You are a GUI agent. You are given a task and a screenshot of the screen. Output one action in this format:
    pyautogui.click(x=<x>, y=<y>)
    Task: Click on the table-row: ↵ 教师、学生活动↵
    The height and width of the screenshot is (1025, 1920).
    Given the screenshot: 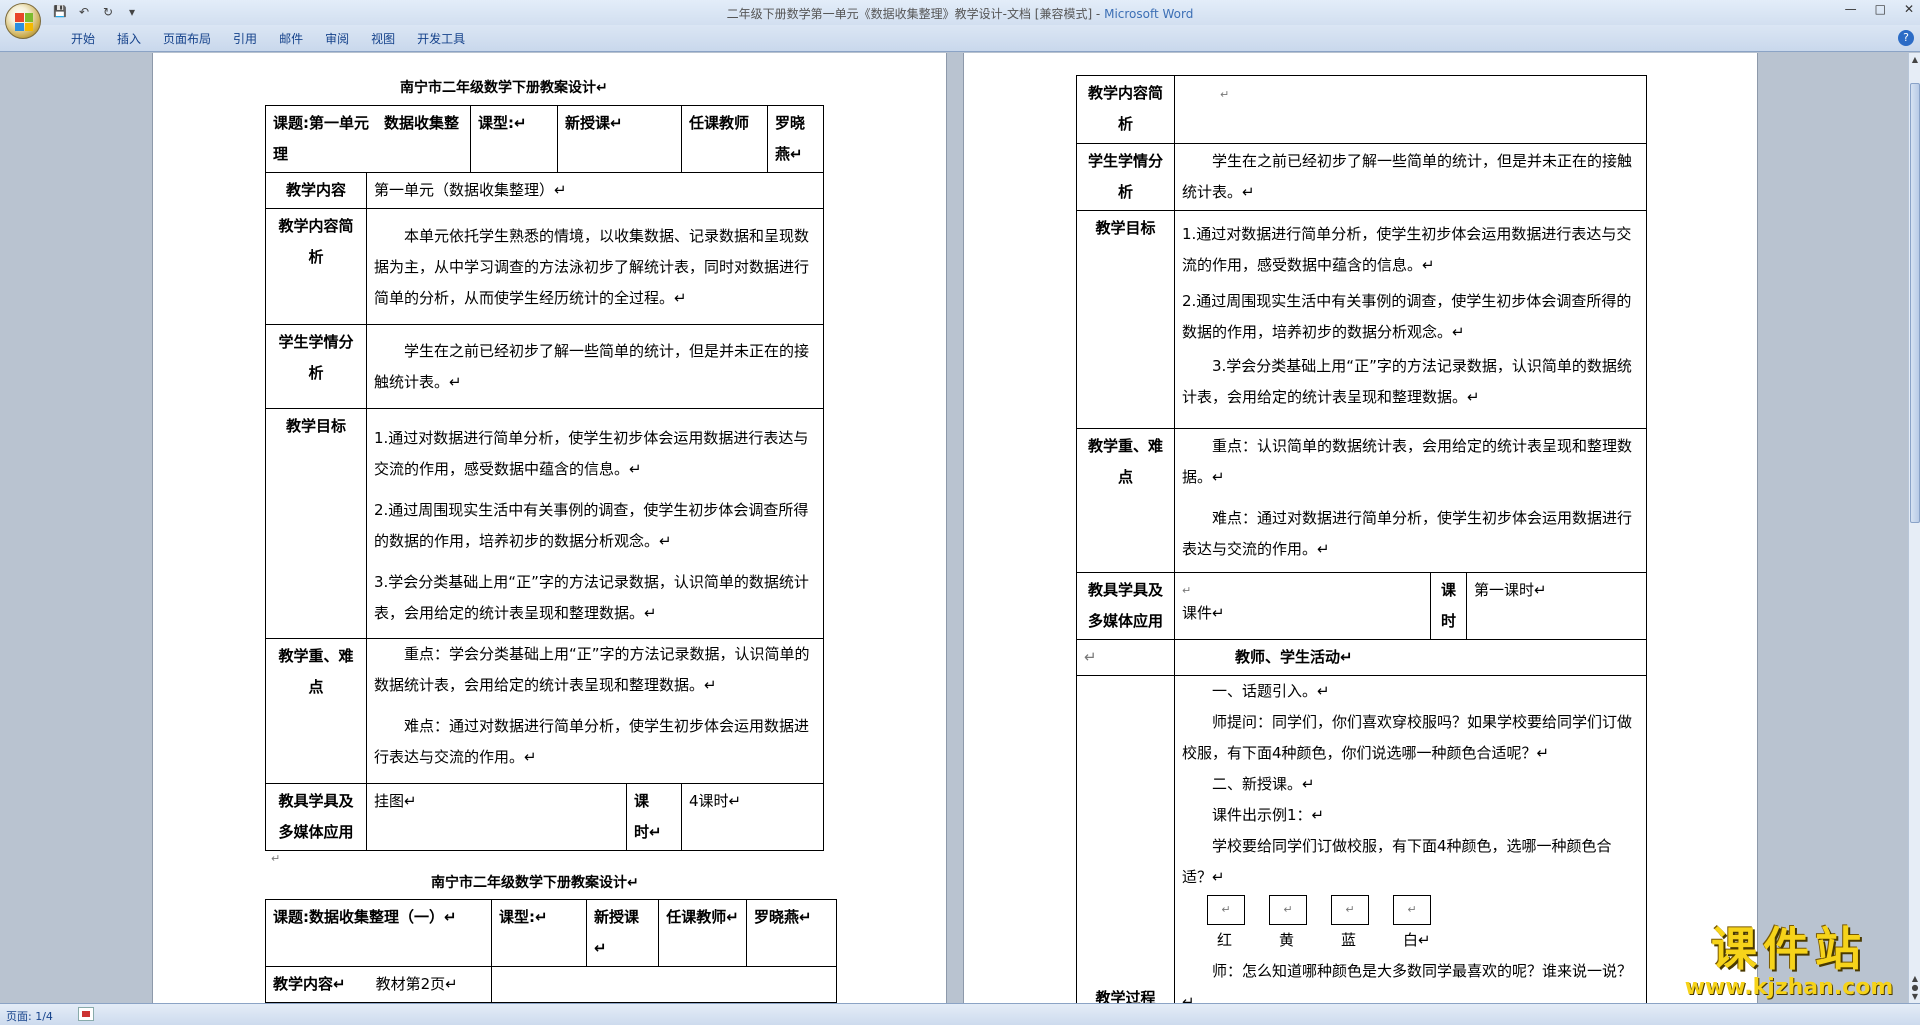 What is the action you would take?
    pyautogui.click(x=1362, y=657)
    